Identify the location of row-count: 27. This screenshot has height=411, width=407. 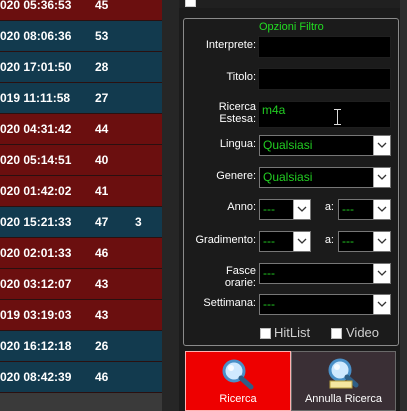
(102, 98).